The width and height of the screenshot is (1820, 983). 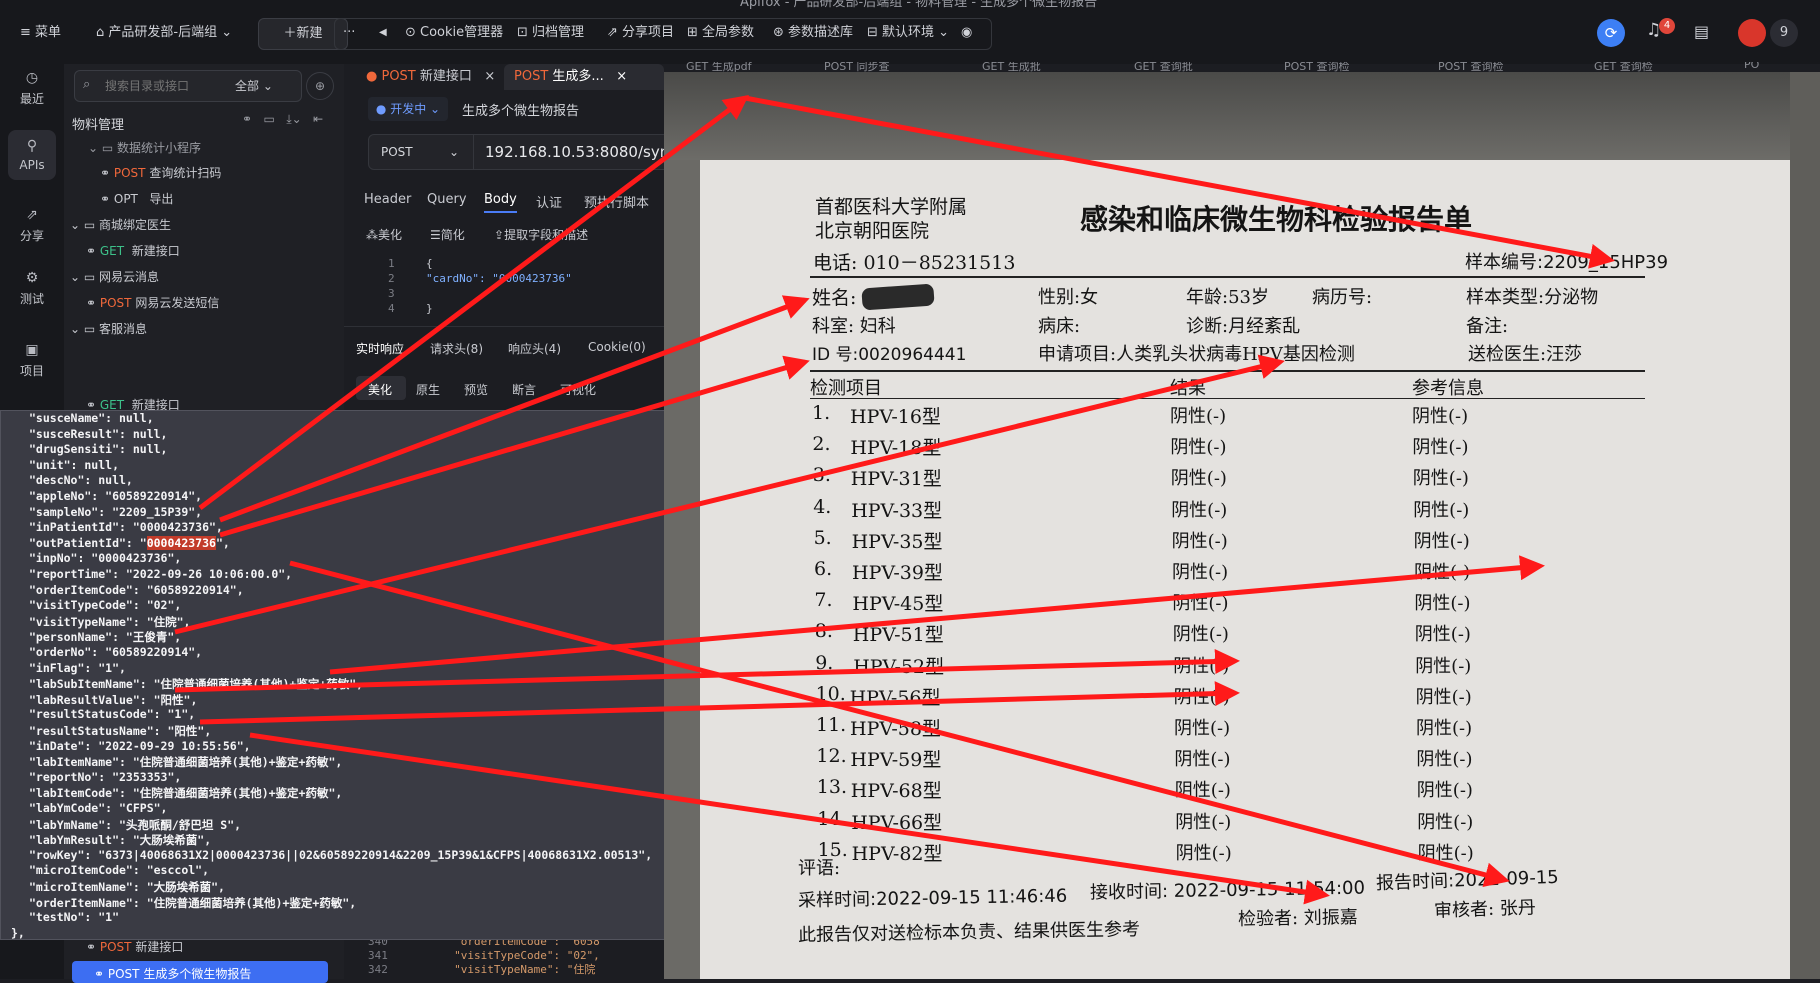 What do you see at coordinates (1784, 33) in the screenshot?
I see `extra-count: 9` at bounding box center [1784, 33].